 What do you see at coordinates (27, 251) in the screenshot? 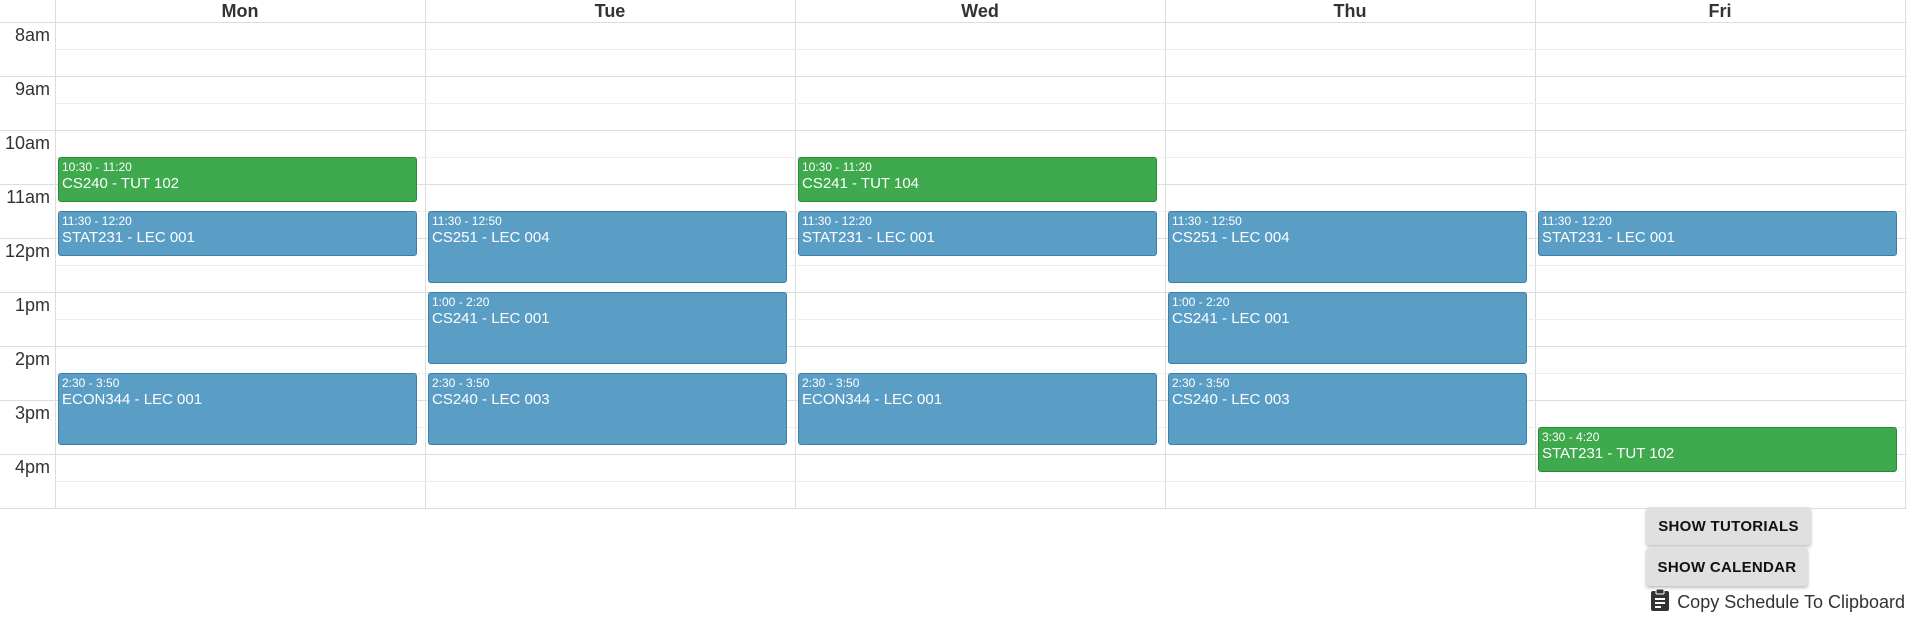
I see `time-label: 12pm` at bounding box center [27, 251].